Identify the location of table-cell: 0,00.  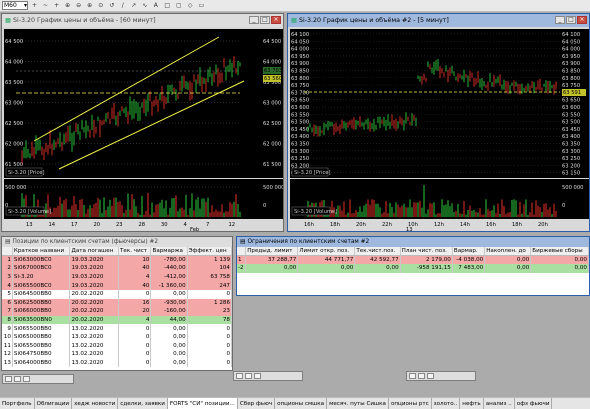
(508, 268).